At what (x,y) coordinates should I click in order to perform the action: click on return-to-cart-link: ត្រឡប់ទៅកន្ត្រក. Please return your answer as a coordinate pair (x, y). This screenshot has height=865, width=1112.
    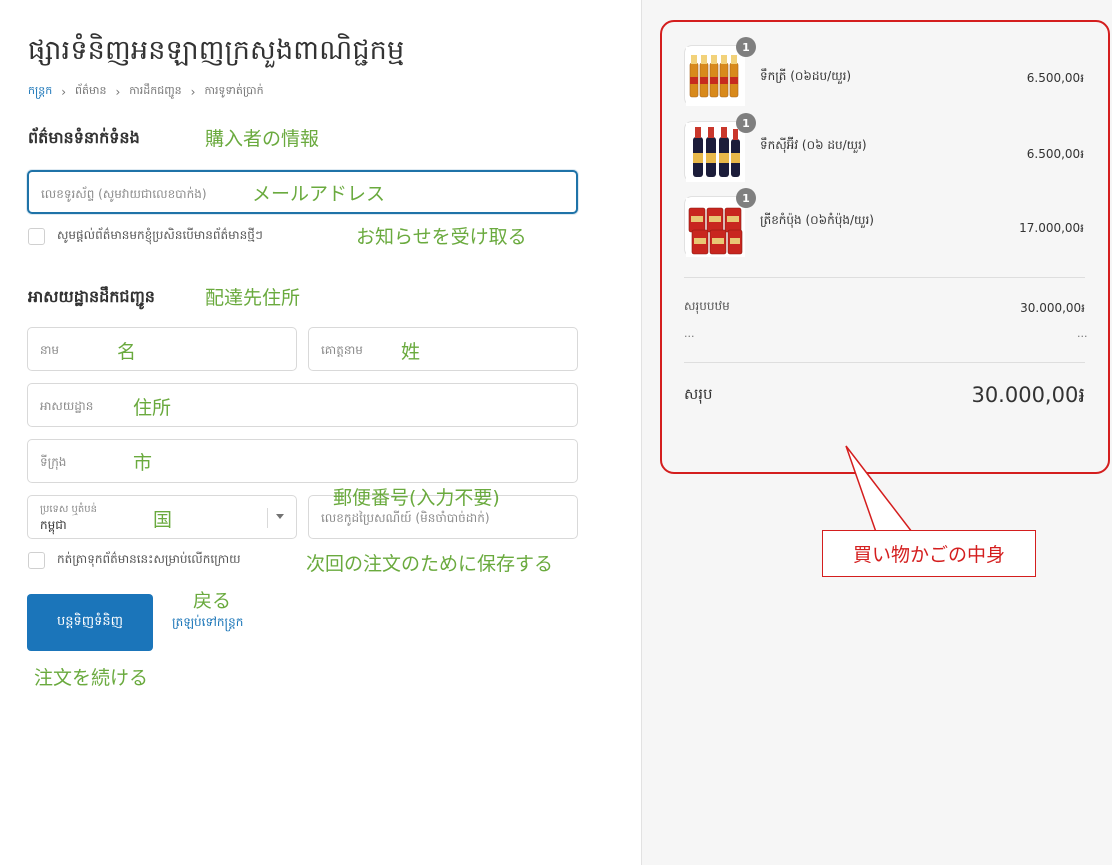
    Looking at the image, I should click on (207, 623).